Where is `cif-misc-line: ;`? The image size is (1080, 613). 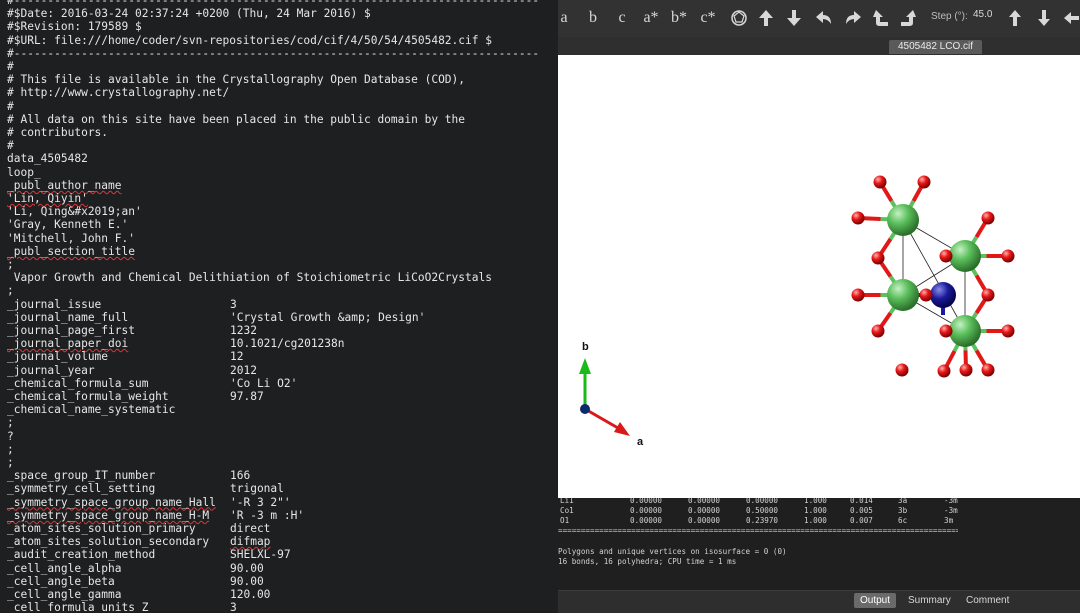 cif-misc-line: ; is located at coordinates (10, 423).